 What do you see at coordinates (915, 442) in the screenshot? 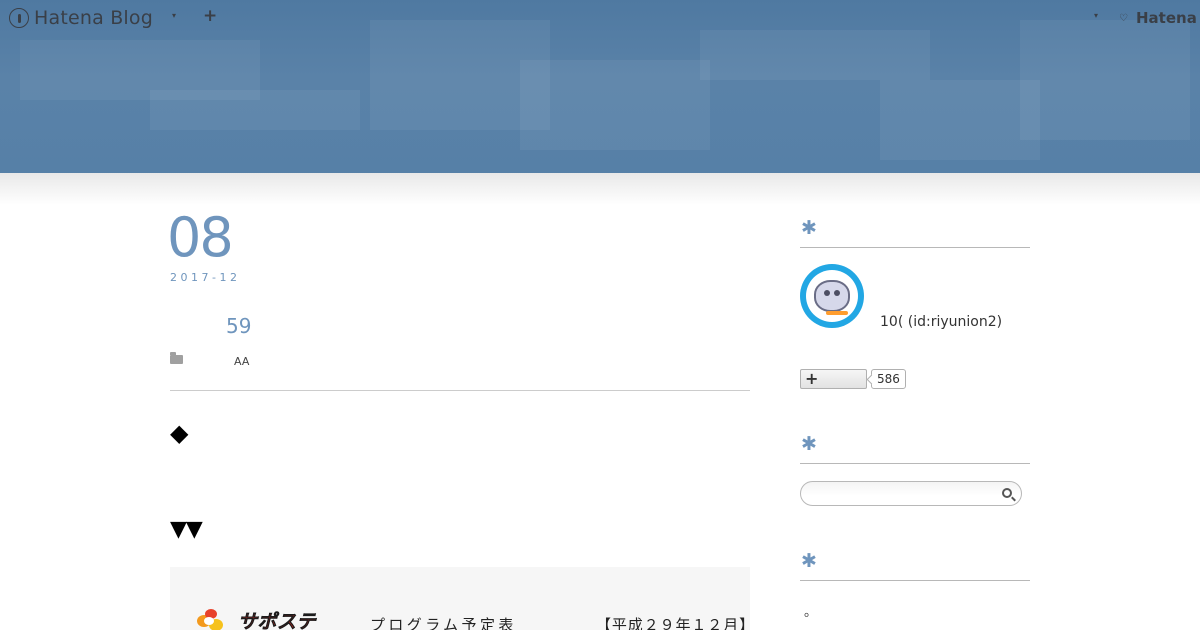
I see `search-section-heading: ✱` at bounding box center [915, 442].